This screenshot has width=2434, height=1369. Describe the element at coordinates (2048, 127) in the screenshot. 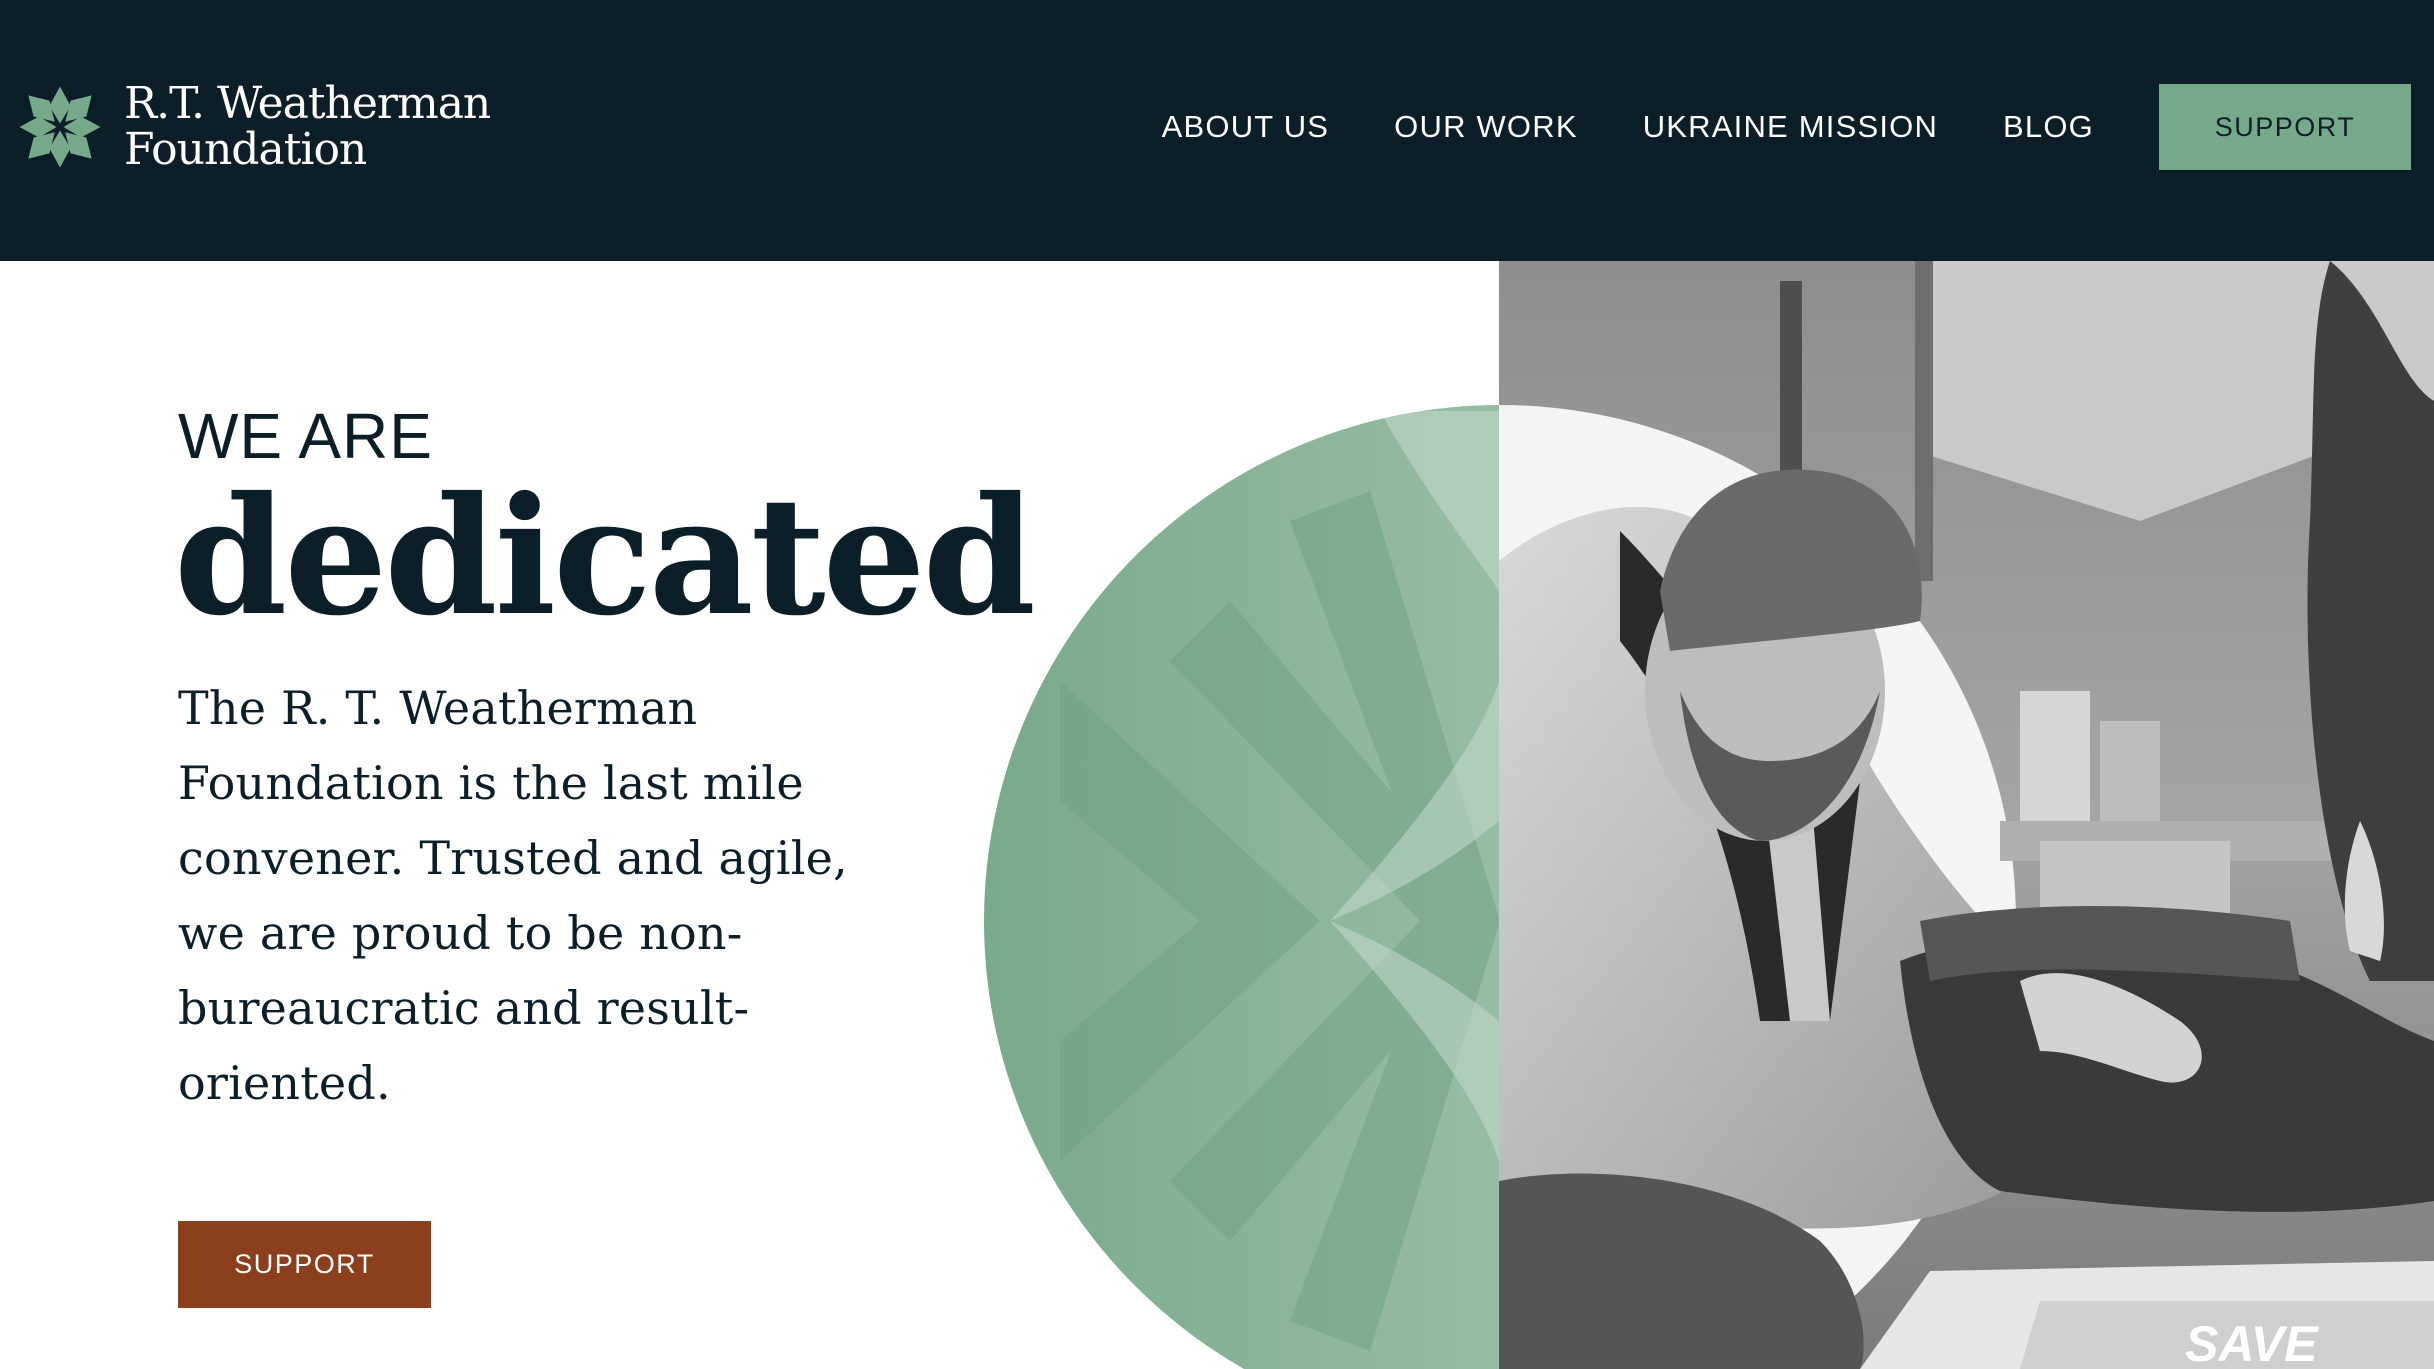

I see `nav-blog: BLOG` at that location.